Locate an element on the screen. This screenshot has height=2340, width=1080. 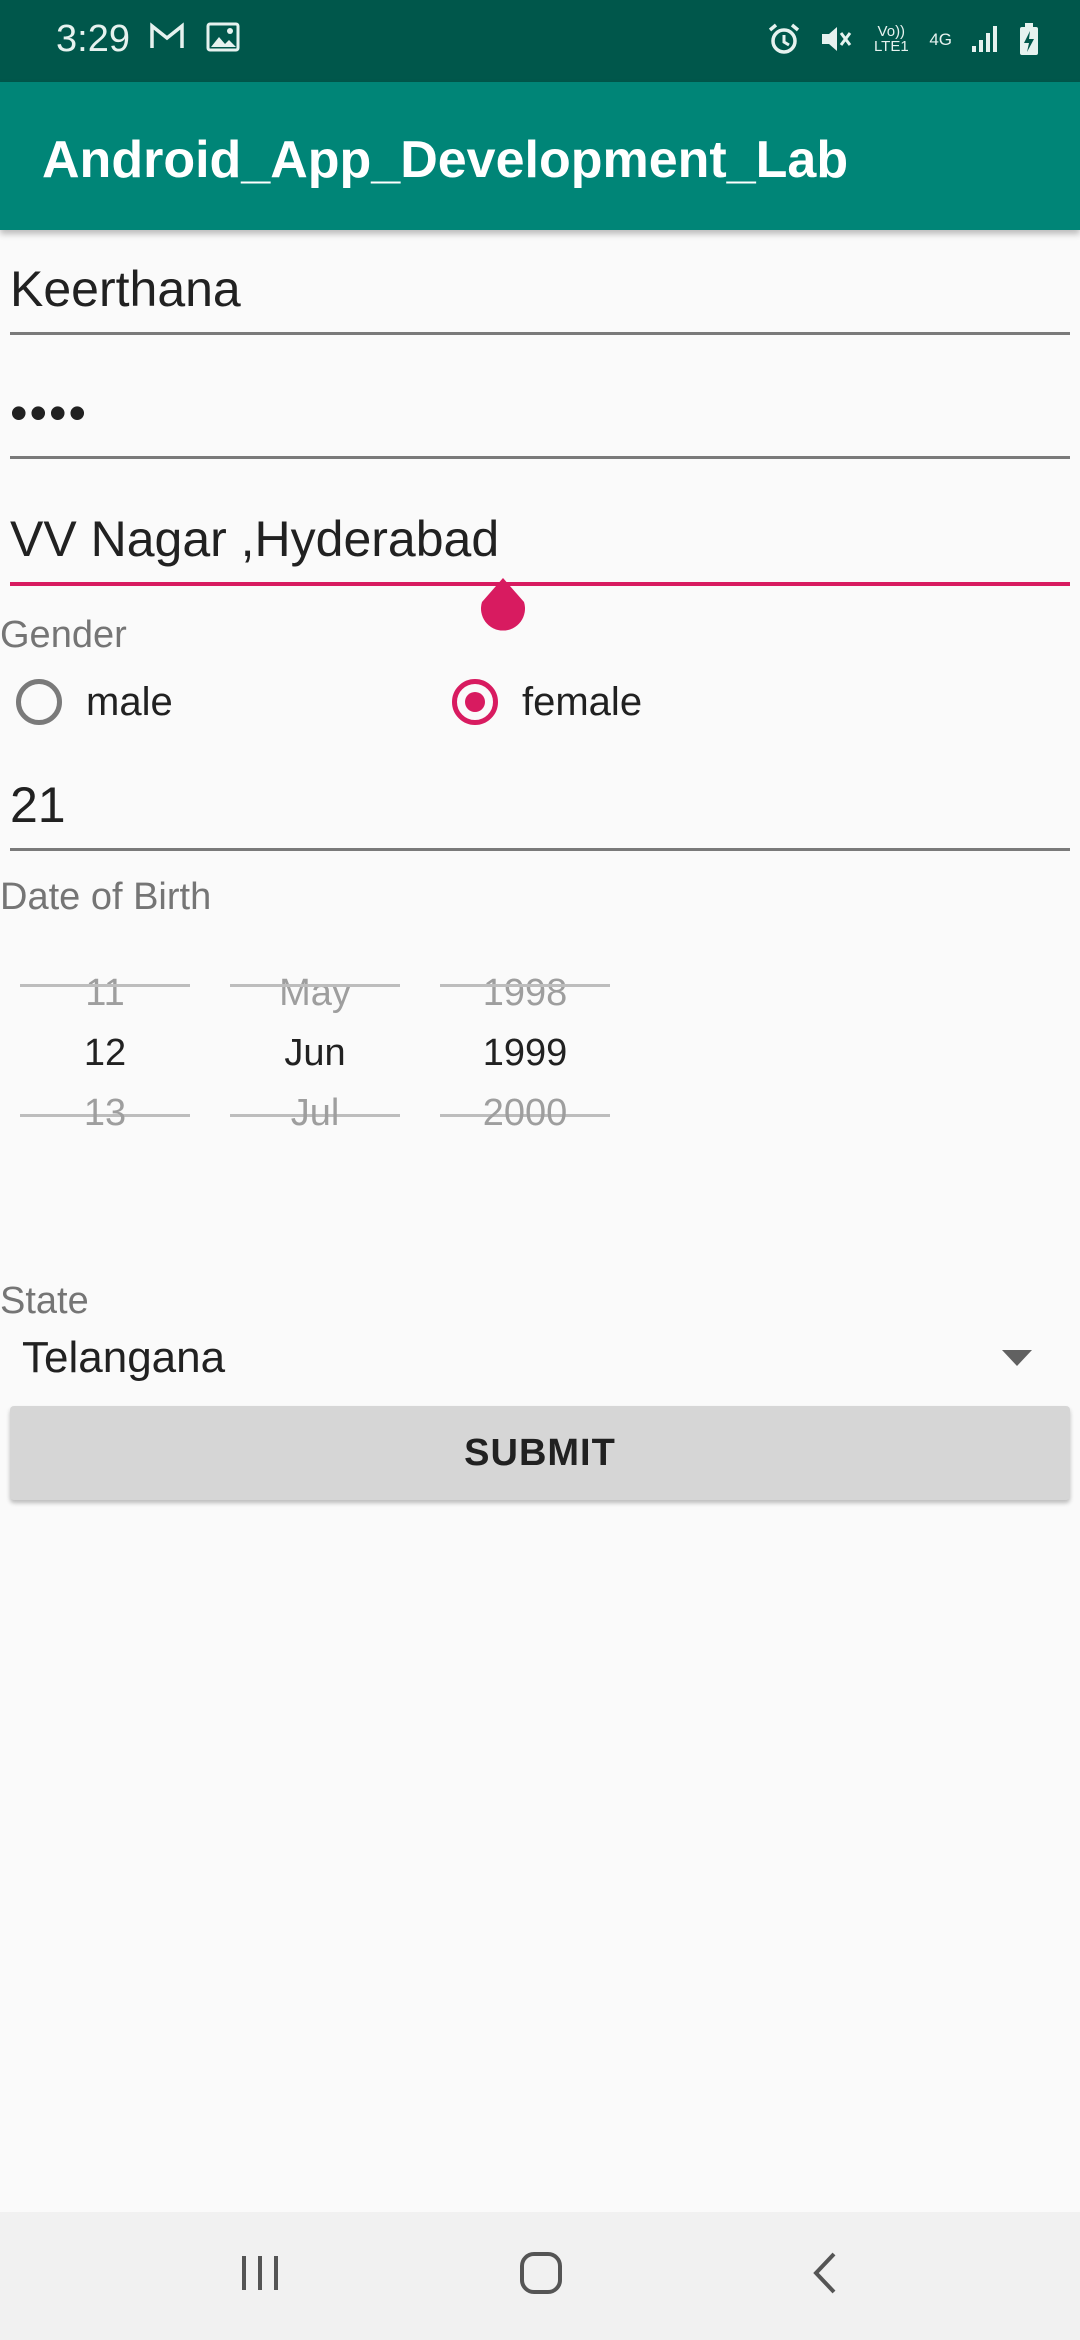
dob-label: Date of Birth is located at coordinates (106, 897).